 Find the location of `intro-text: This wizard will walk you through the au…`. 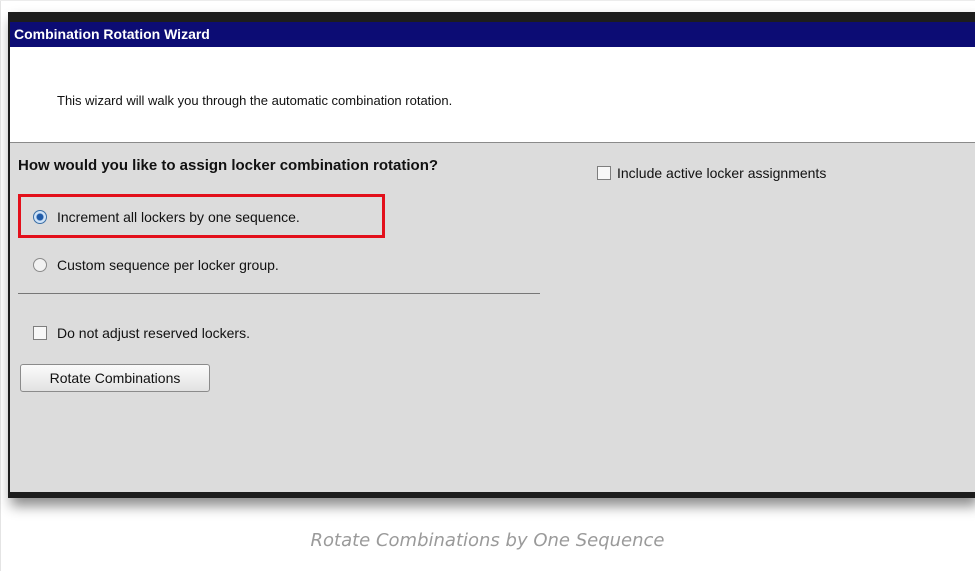

intro-text: This wizard will walk you through the au… is located at coordinates (255, 100).